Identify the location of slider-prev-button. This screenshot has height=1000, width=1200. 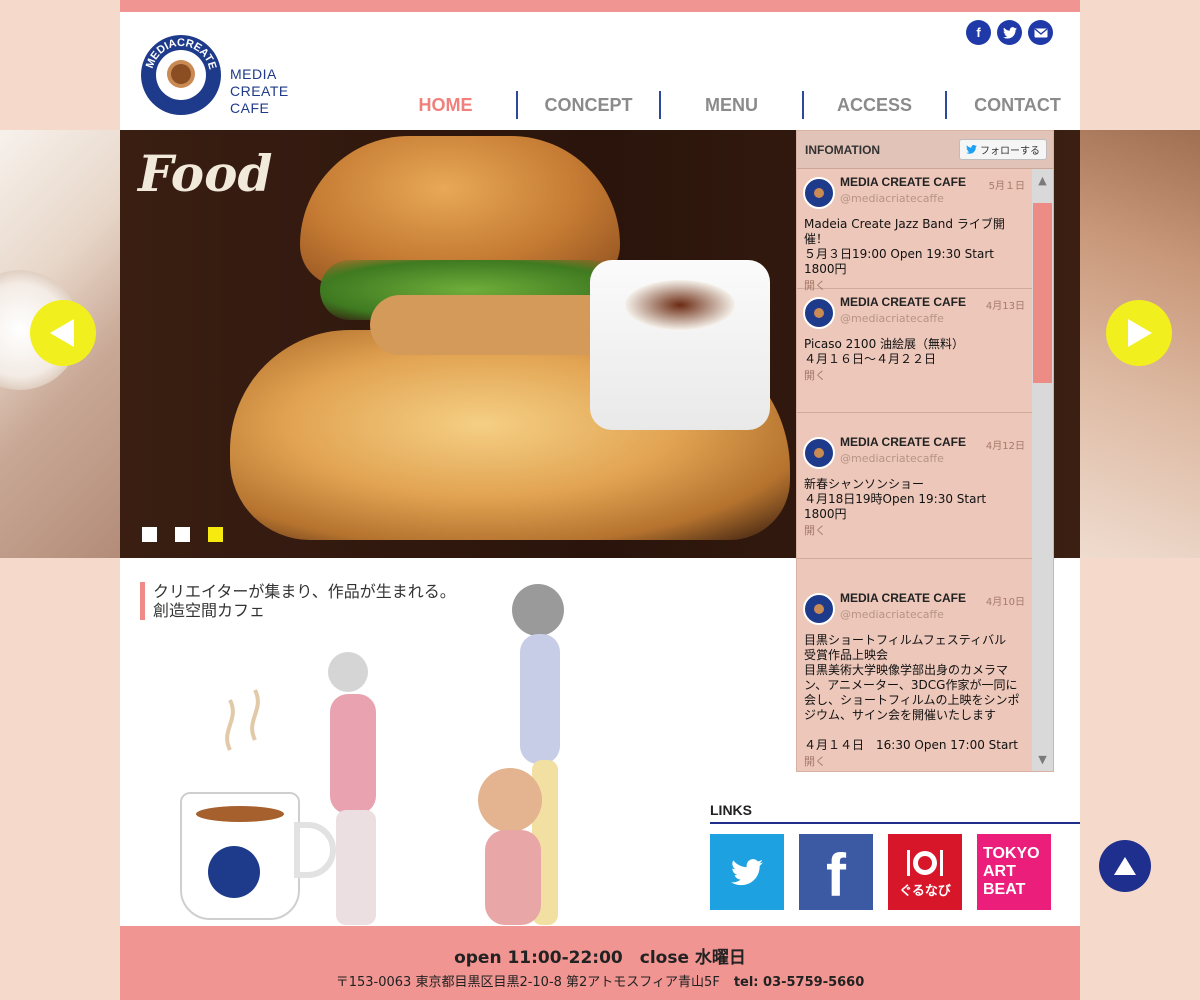
(63, 333).